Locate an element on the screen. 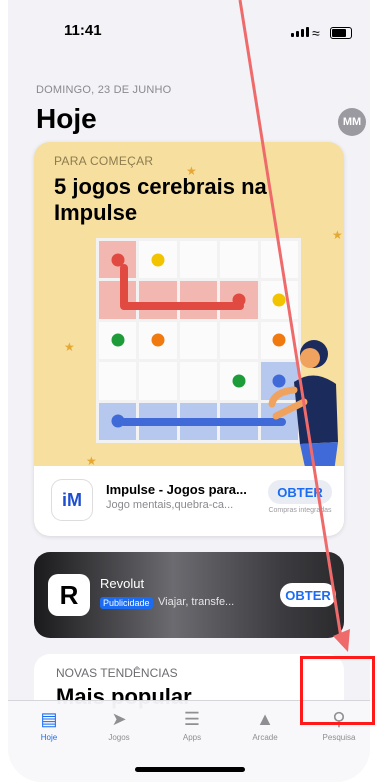  joystick-icon: ▲ is located at coordinates (265, 719).